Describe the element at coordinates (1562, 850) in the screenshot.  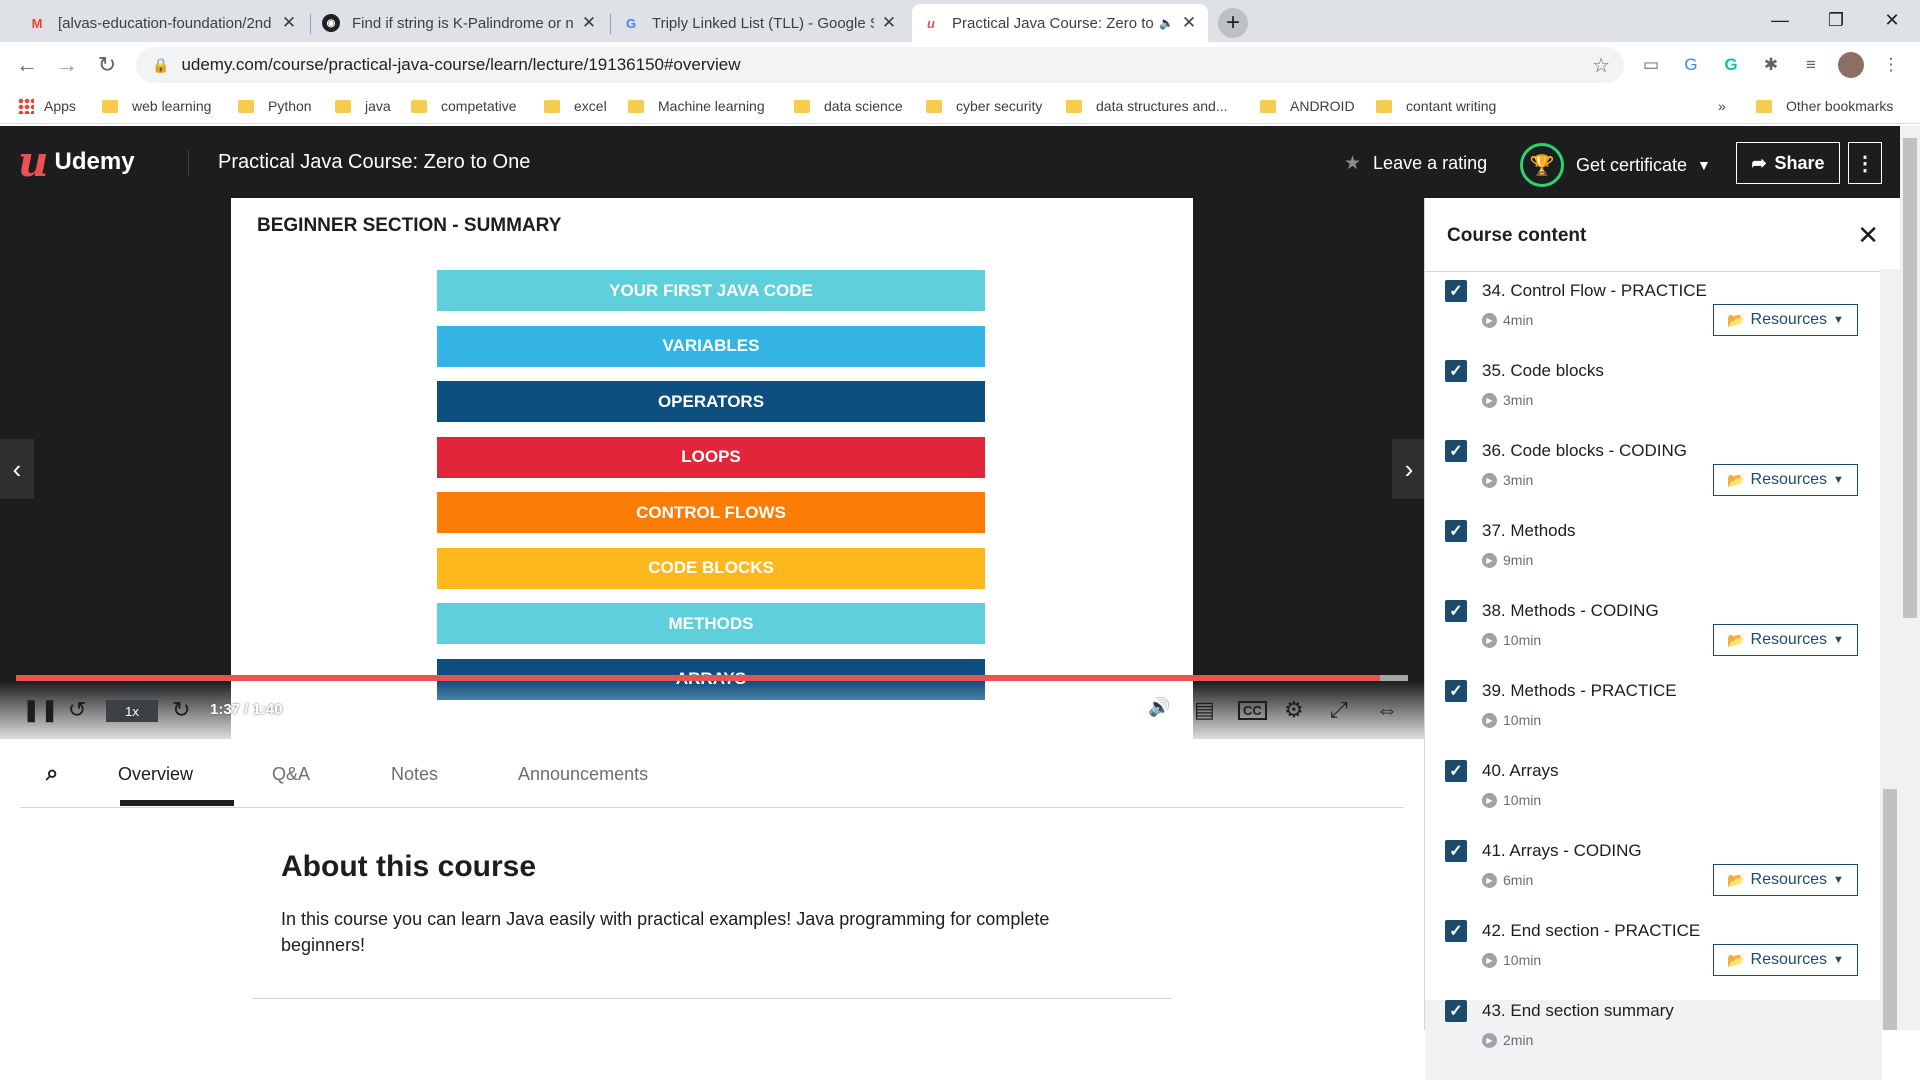
I see `lecture-title: 41. Arrays - CODING` at that location.